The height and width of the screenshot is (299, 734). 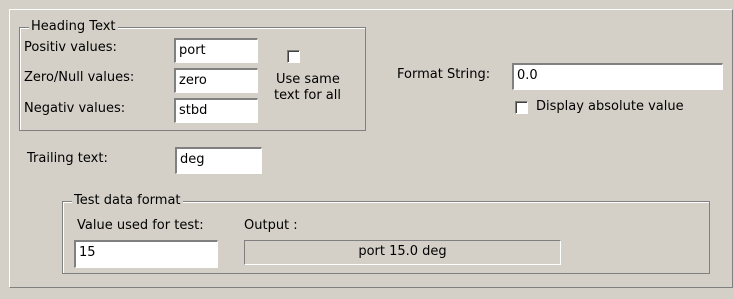 What do you see at coordinates (216, 110) in the screenshot?
I see `negative-values-input: stbd` at bounding box center [216, 110].